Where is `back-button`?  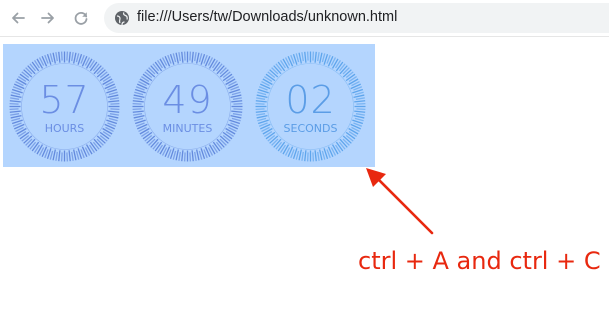
back-button is located at coordinates (18, 18).